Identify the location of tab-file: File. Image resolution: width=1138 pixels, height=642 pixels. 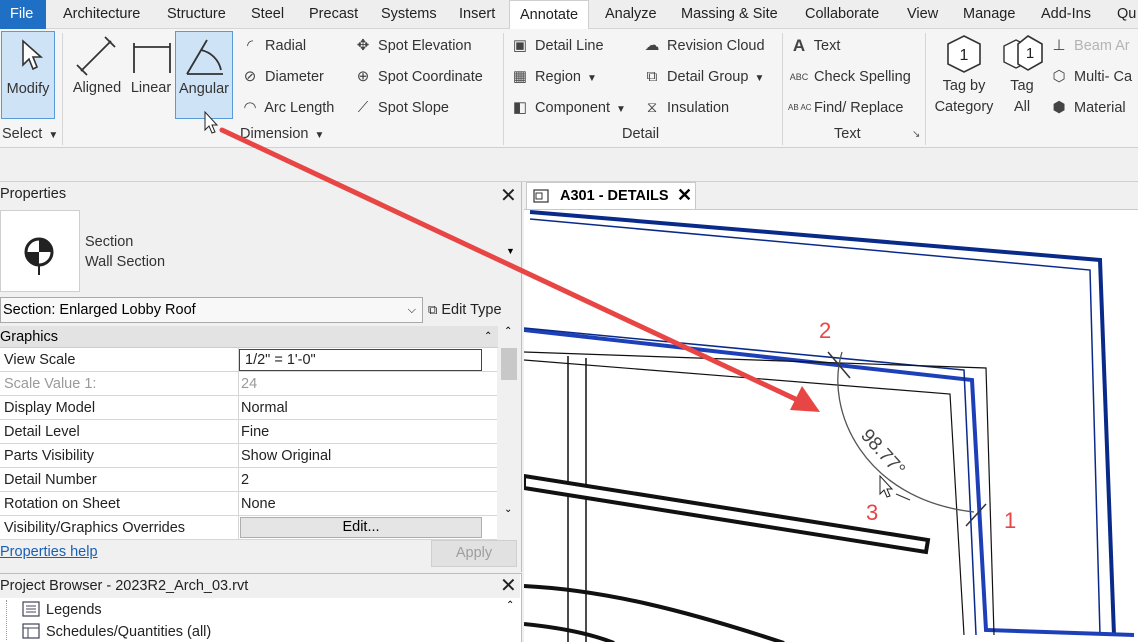
(23, 14).